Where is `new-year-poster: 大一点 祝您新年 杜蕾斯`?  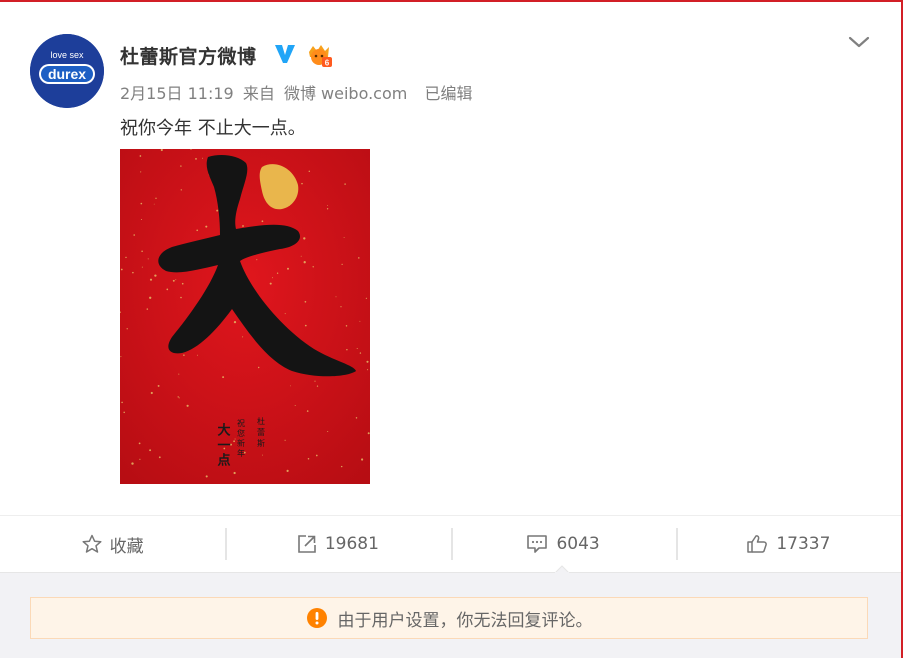
new-year-poster: 大一点 祝您新年 杜蕾斯 is located at coordinates (245, 316).